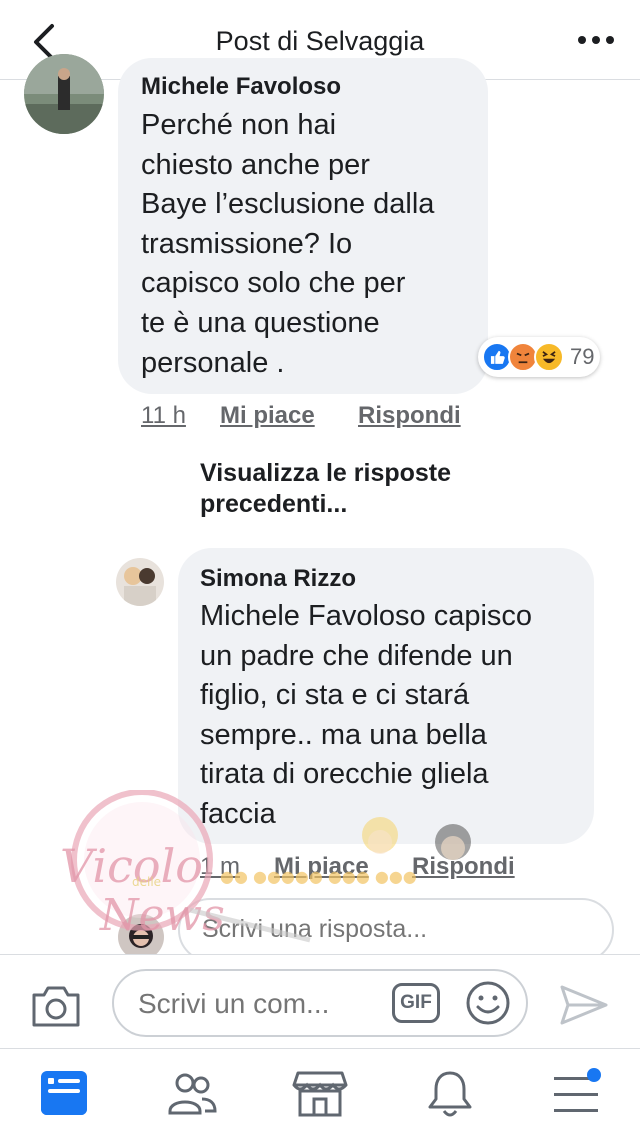 This screenshot has height=1136, width=640. I want to click on nav-friends, so click(192, 1094).